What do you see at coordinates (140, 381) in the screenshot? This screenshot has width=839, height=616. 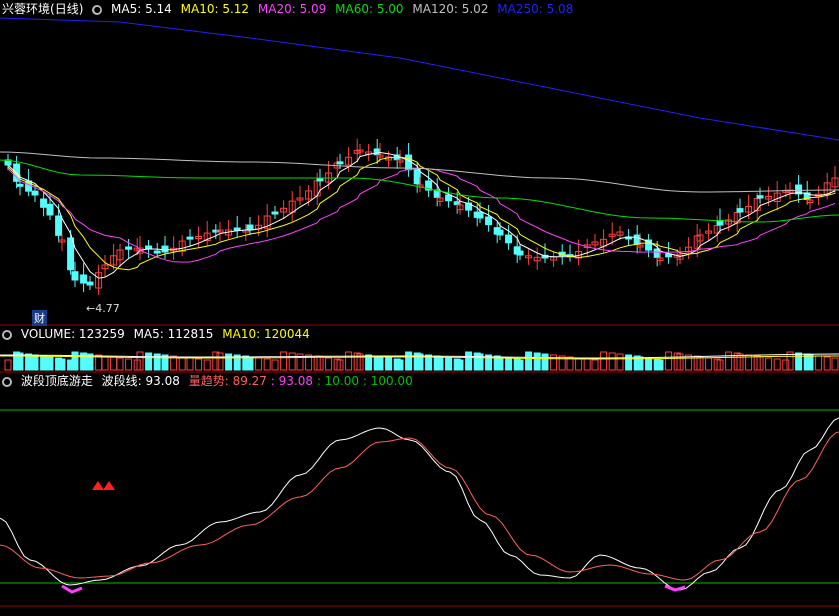 I see `wave-line-value: 波段线: 93.08` at bounding box center [140, 381].